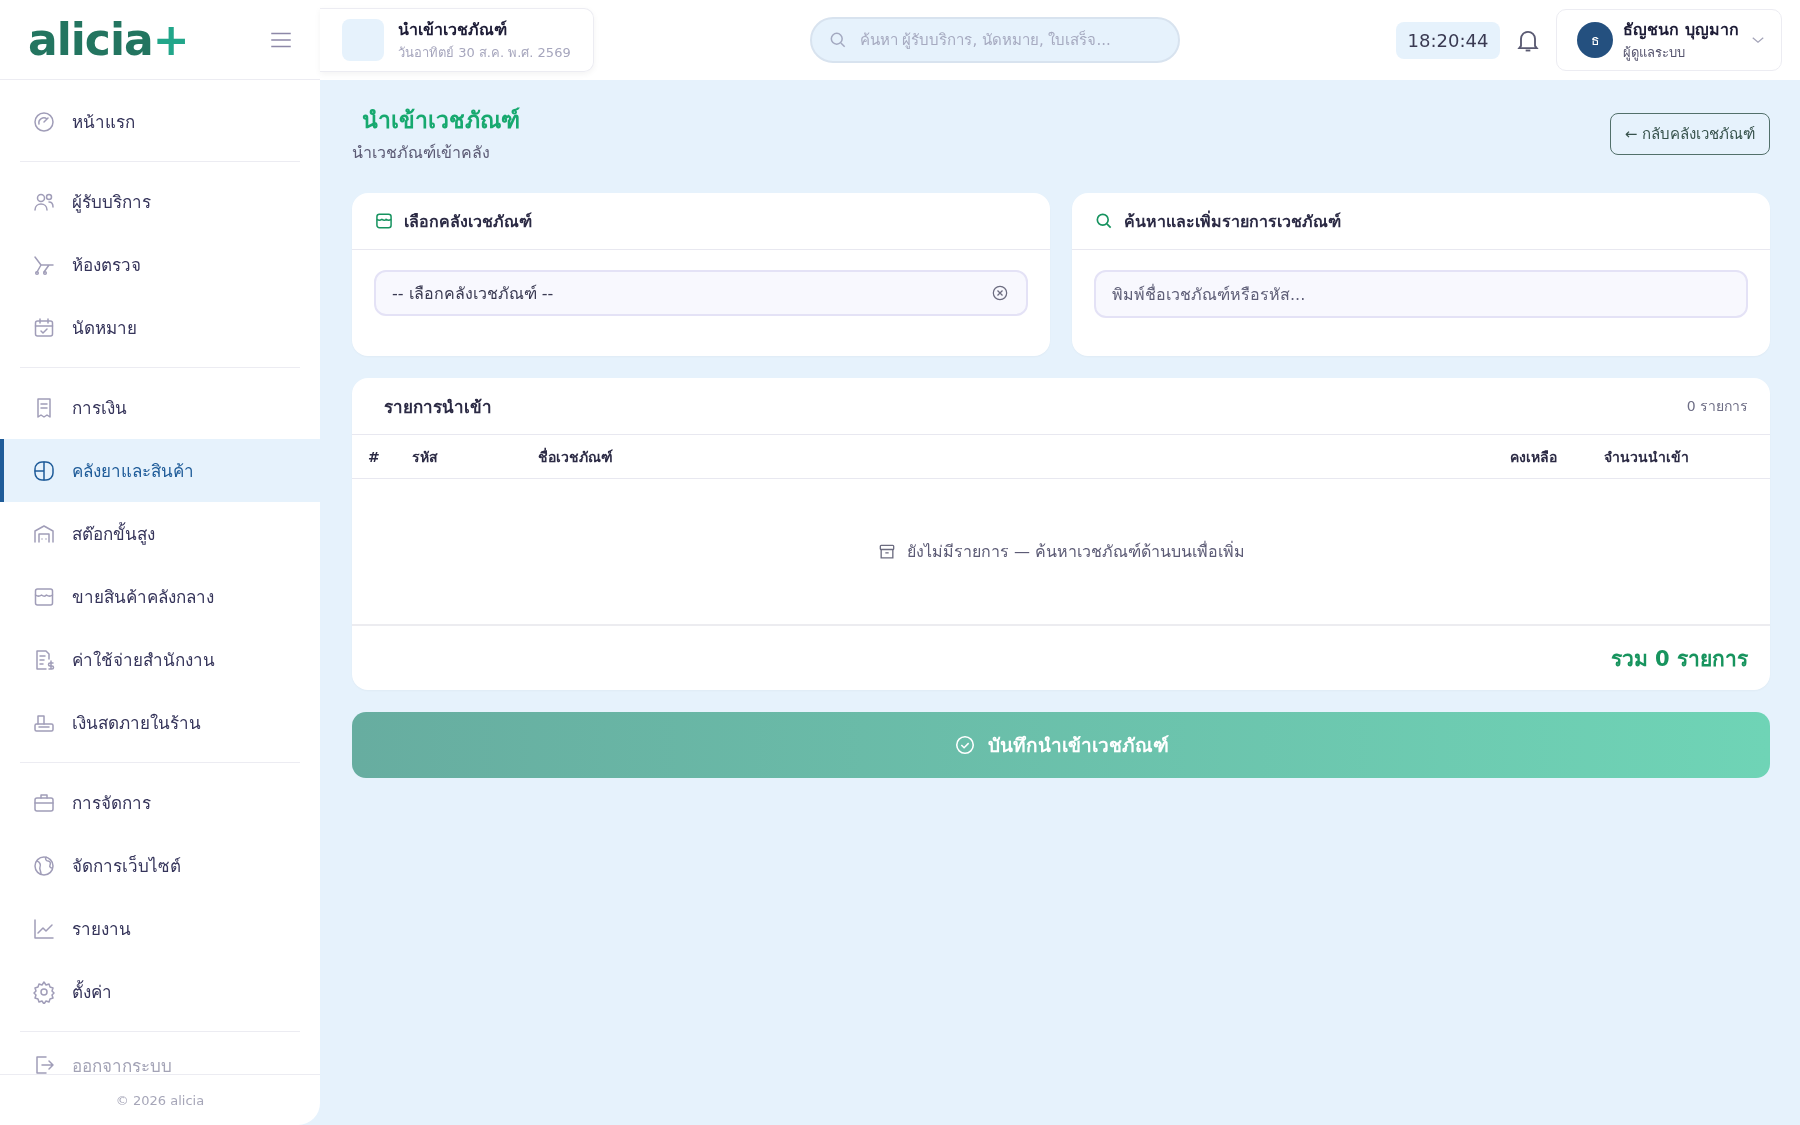 This screenshot has width=1800, height=1125. What do you see at coordinates (160, 327) in the screenshot?
I see `sidebar-item: นัดหมาย` at bounding box center [160, 327].